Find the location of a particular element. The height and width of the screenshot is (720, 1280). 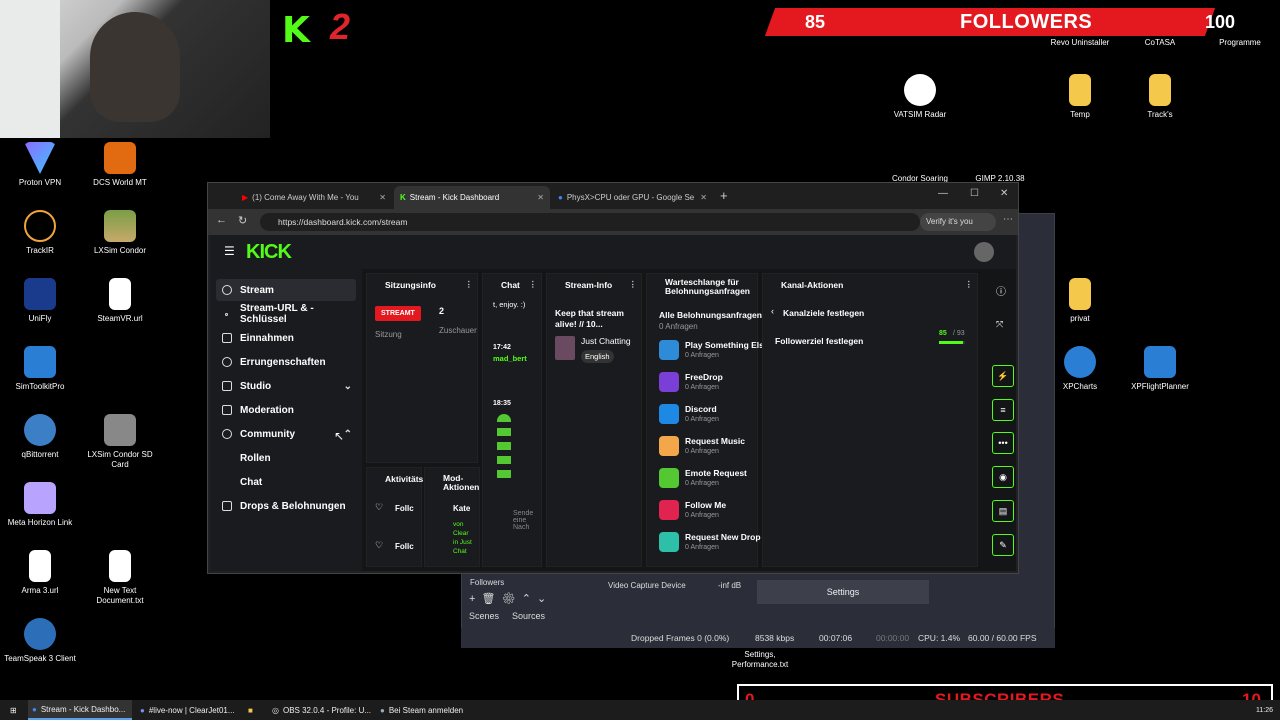

sidebar-item-chat: Chat is located at coordinates (286, 482).